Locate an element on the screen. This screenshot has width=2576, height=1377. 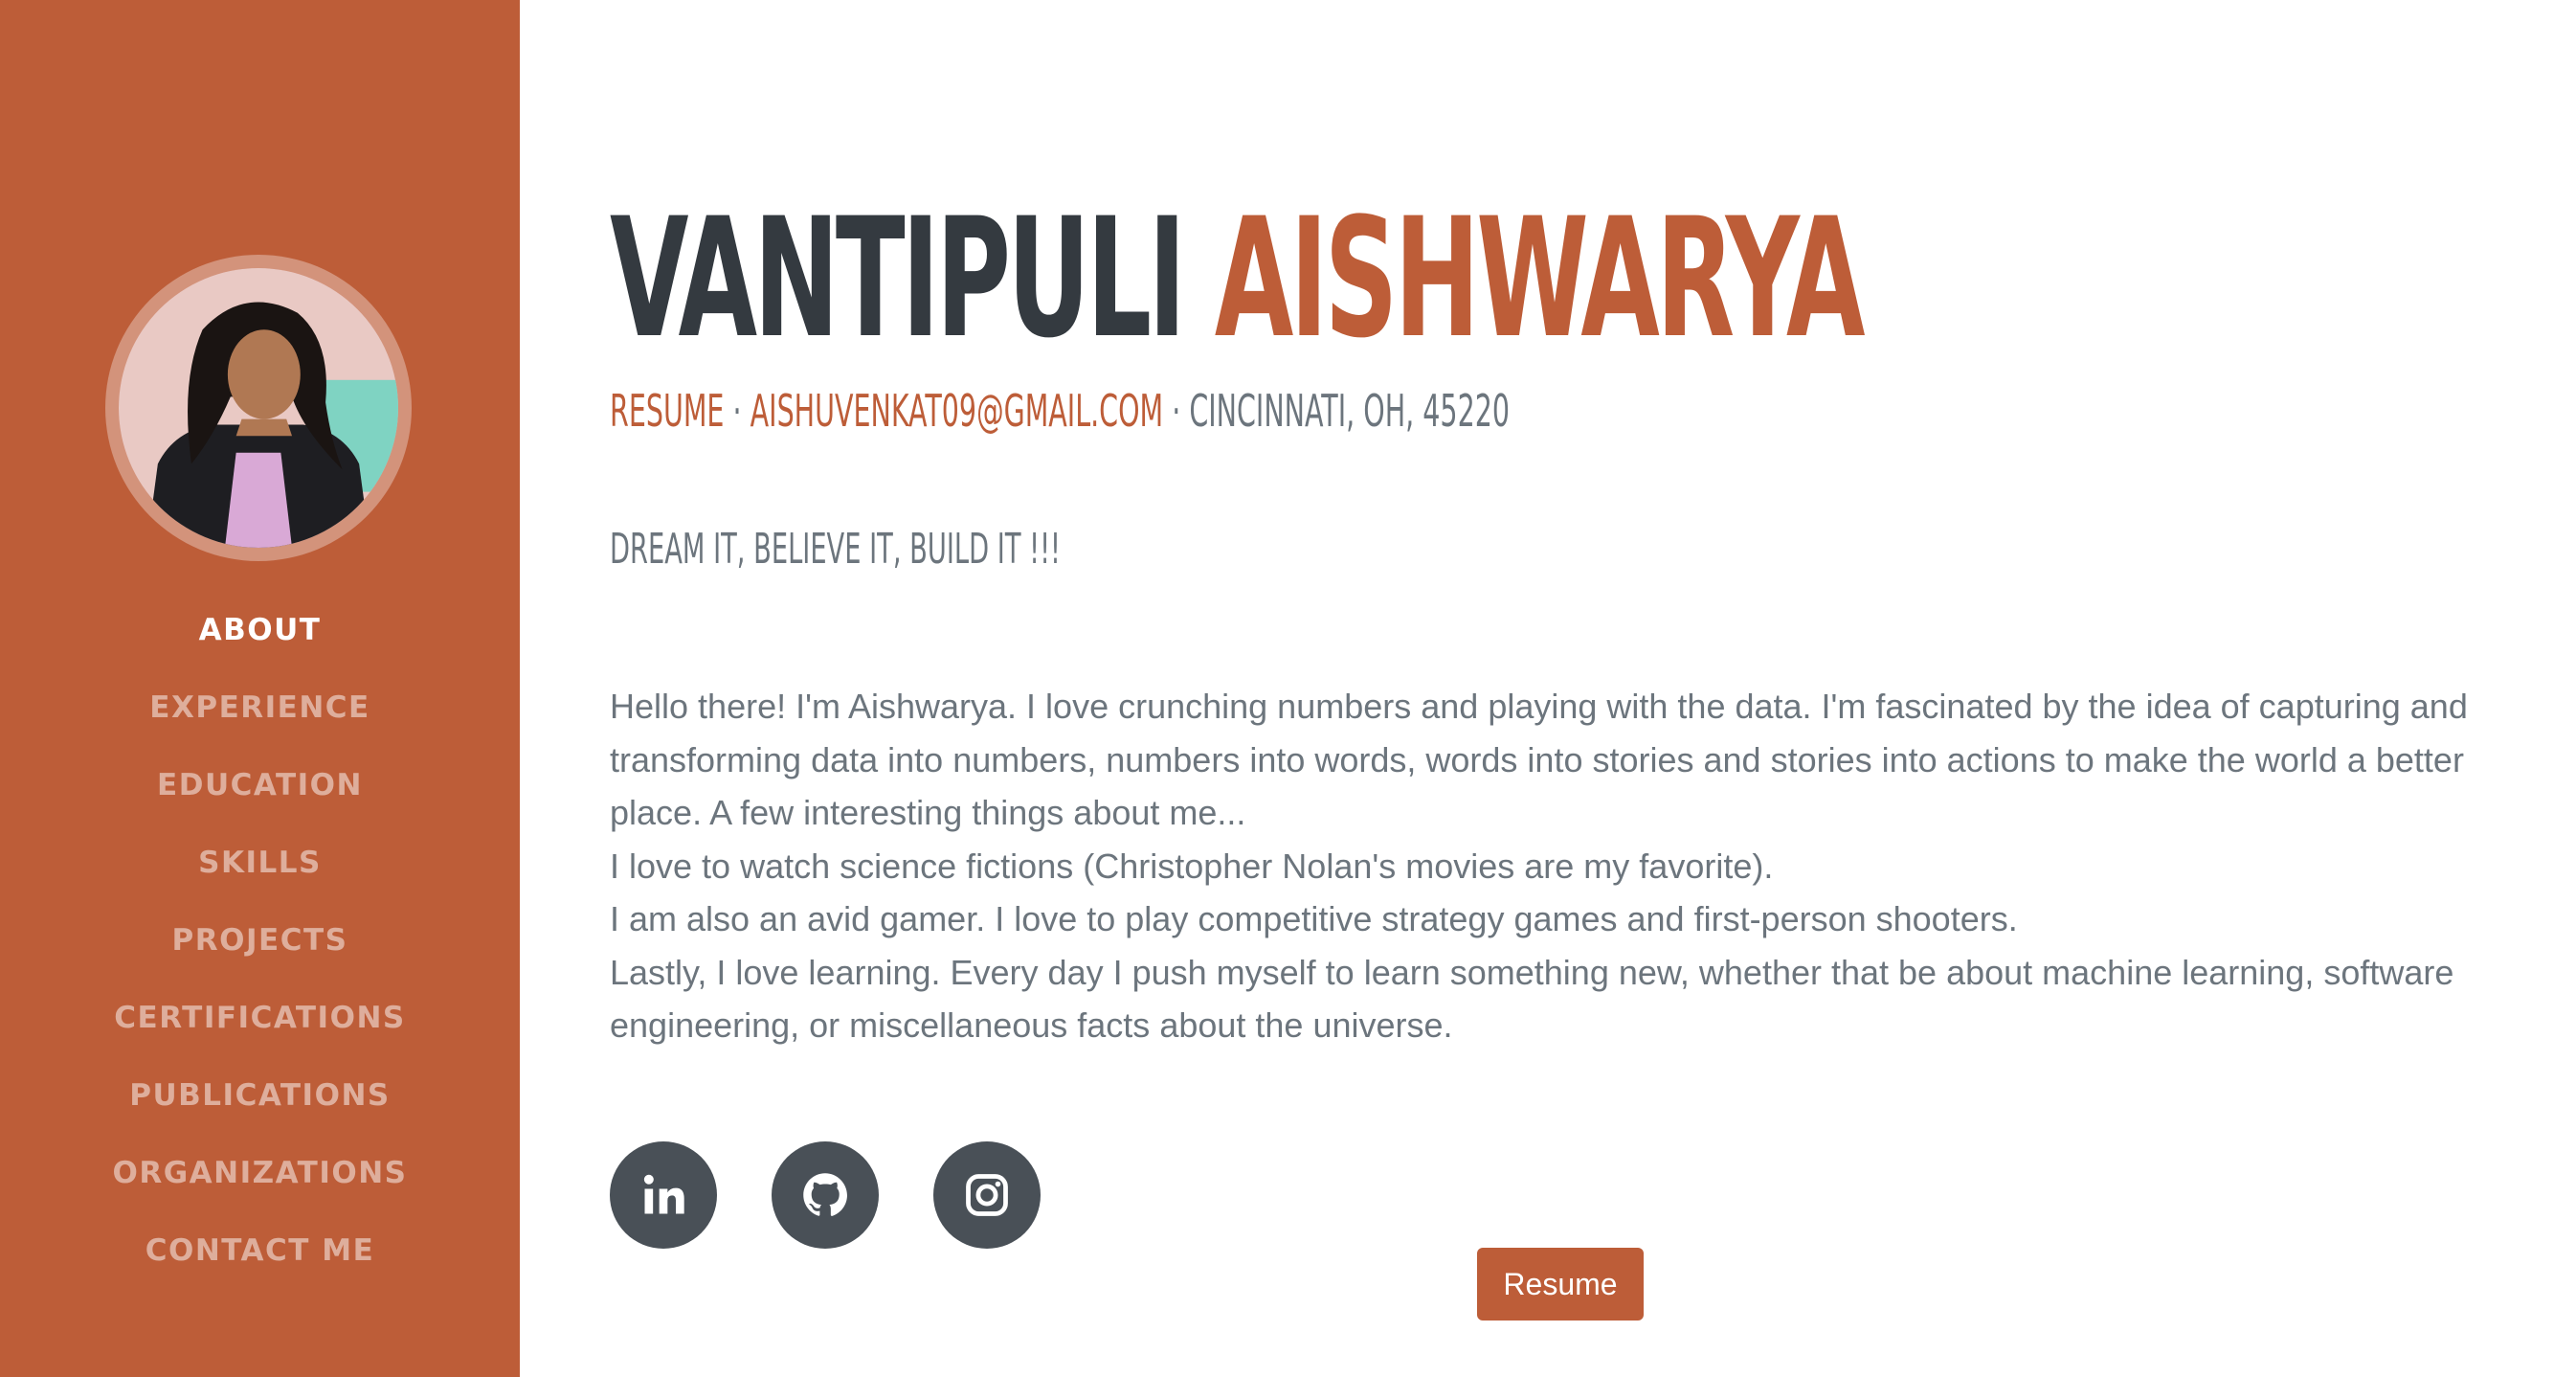
nav-item-skills: SKILLS is located at coordinates (260, 863).